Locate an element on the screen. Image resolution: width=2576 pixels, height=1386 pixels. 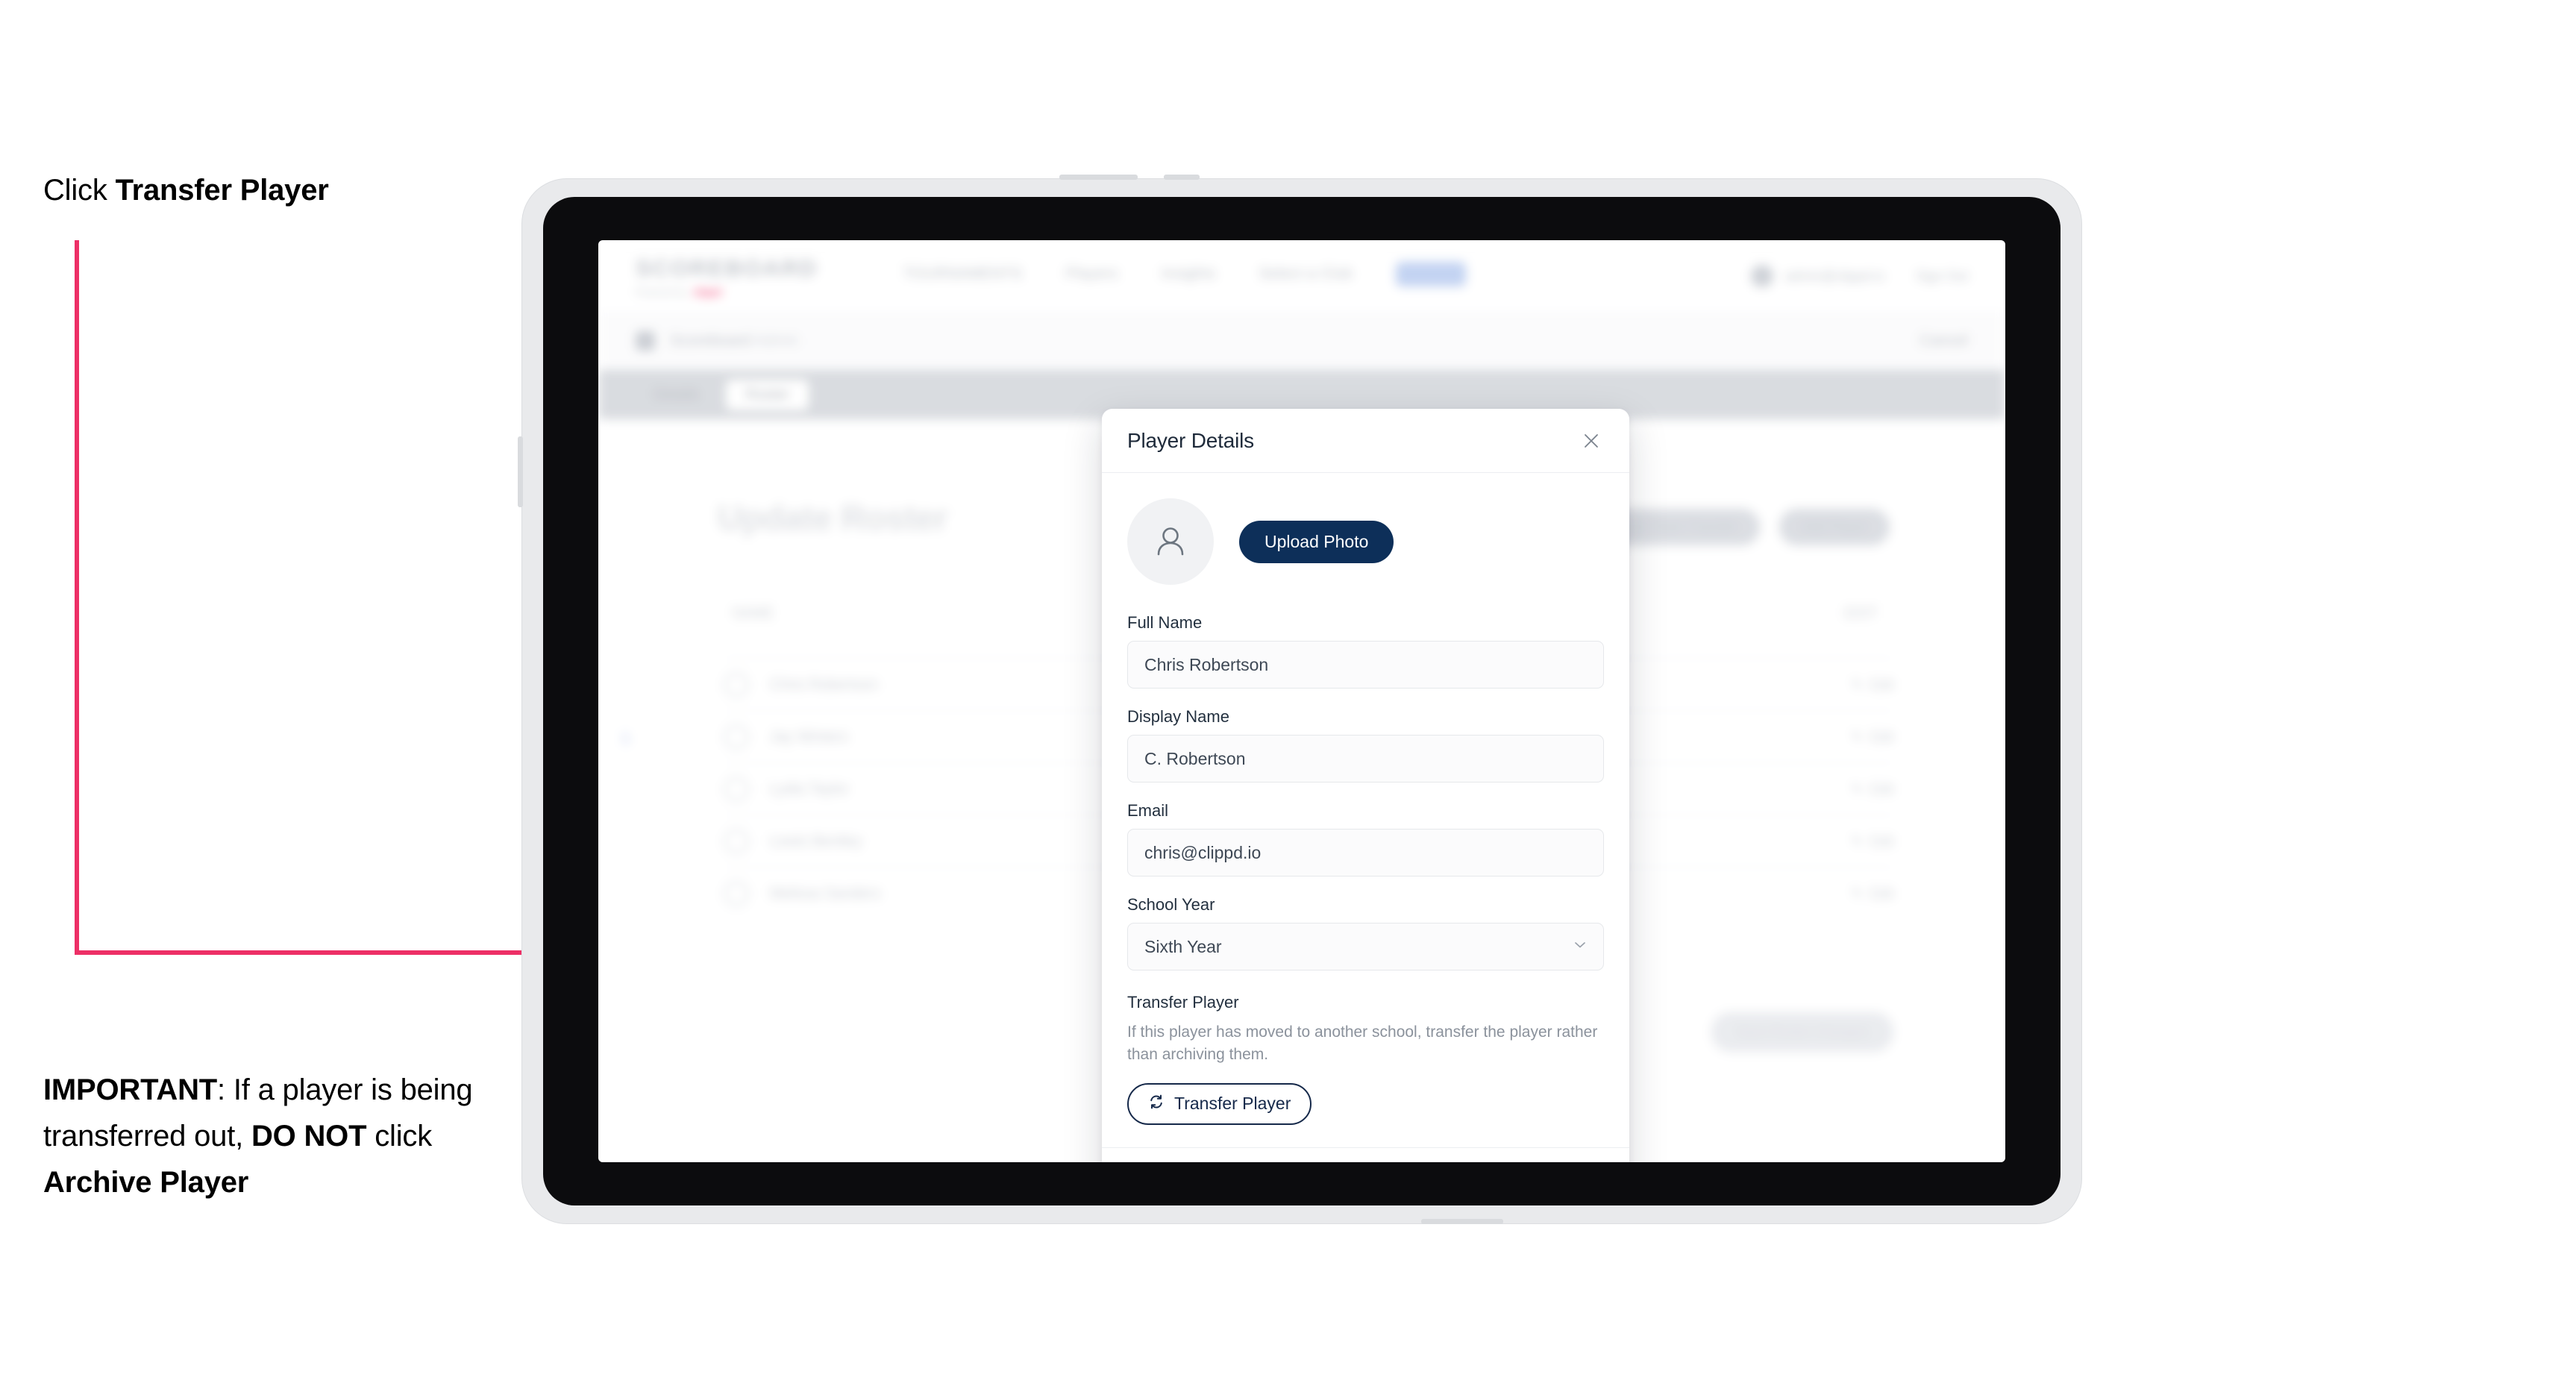
tab-details: Details is located at coordinates (676, 395).